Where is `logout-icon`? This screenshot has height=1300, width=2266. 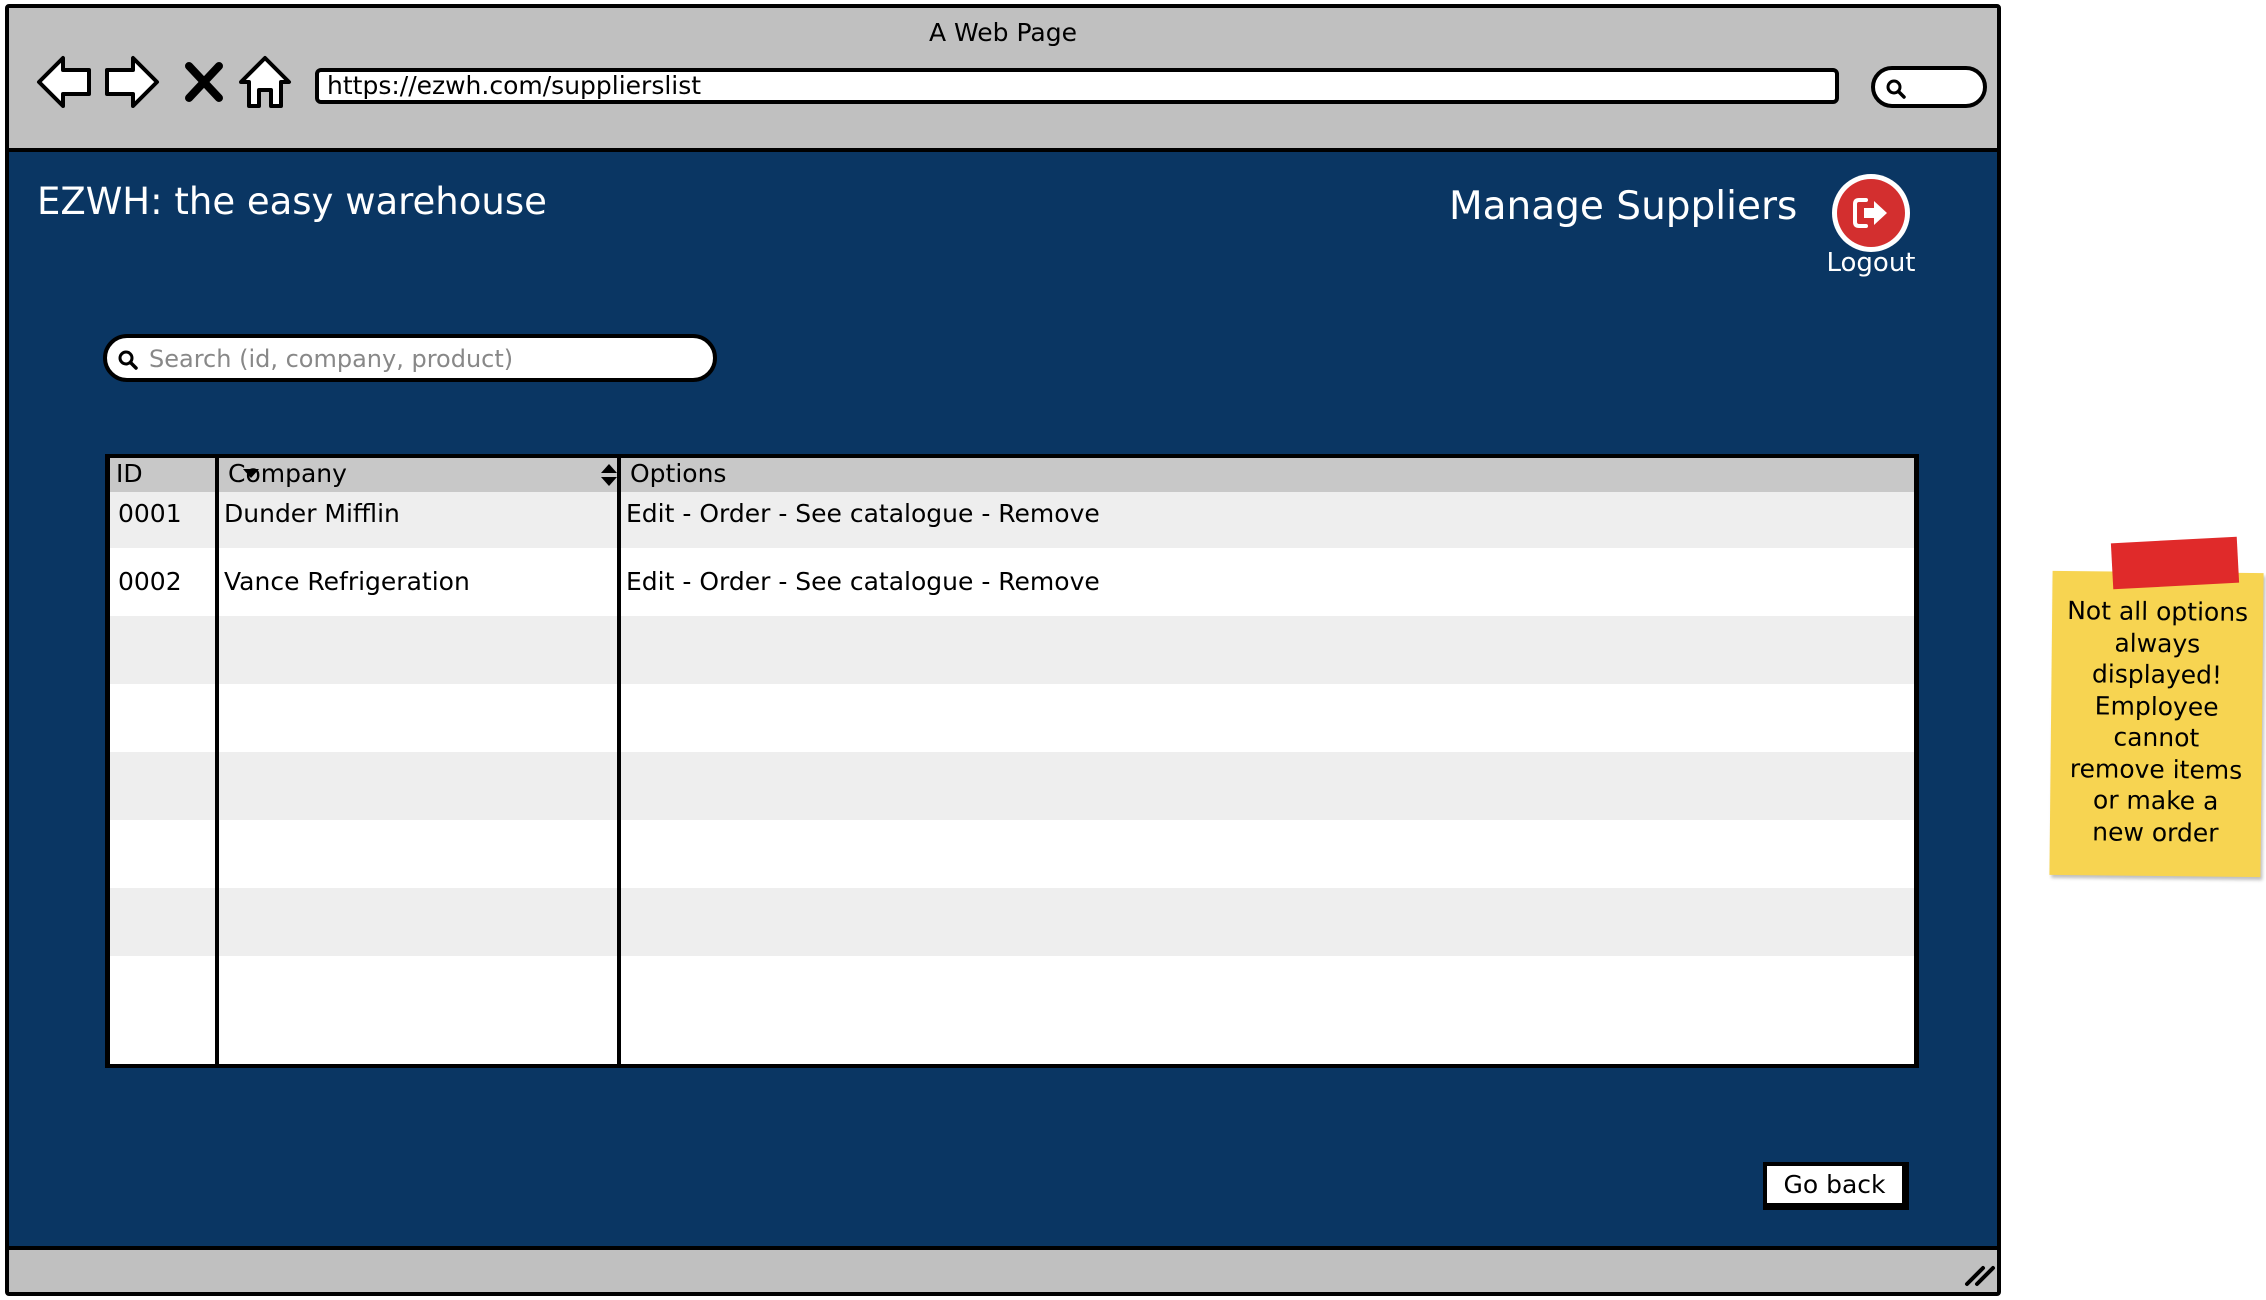
logout-icon is located at coordinates (1870, 213).